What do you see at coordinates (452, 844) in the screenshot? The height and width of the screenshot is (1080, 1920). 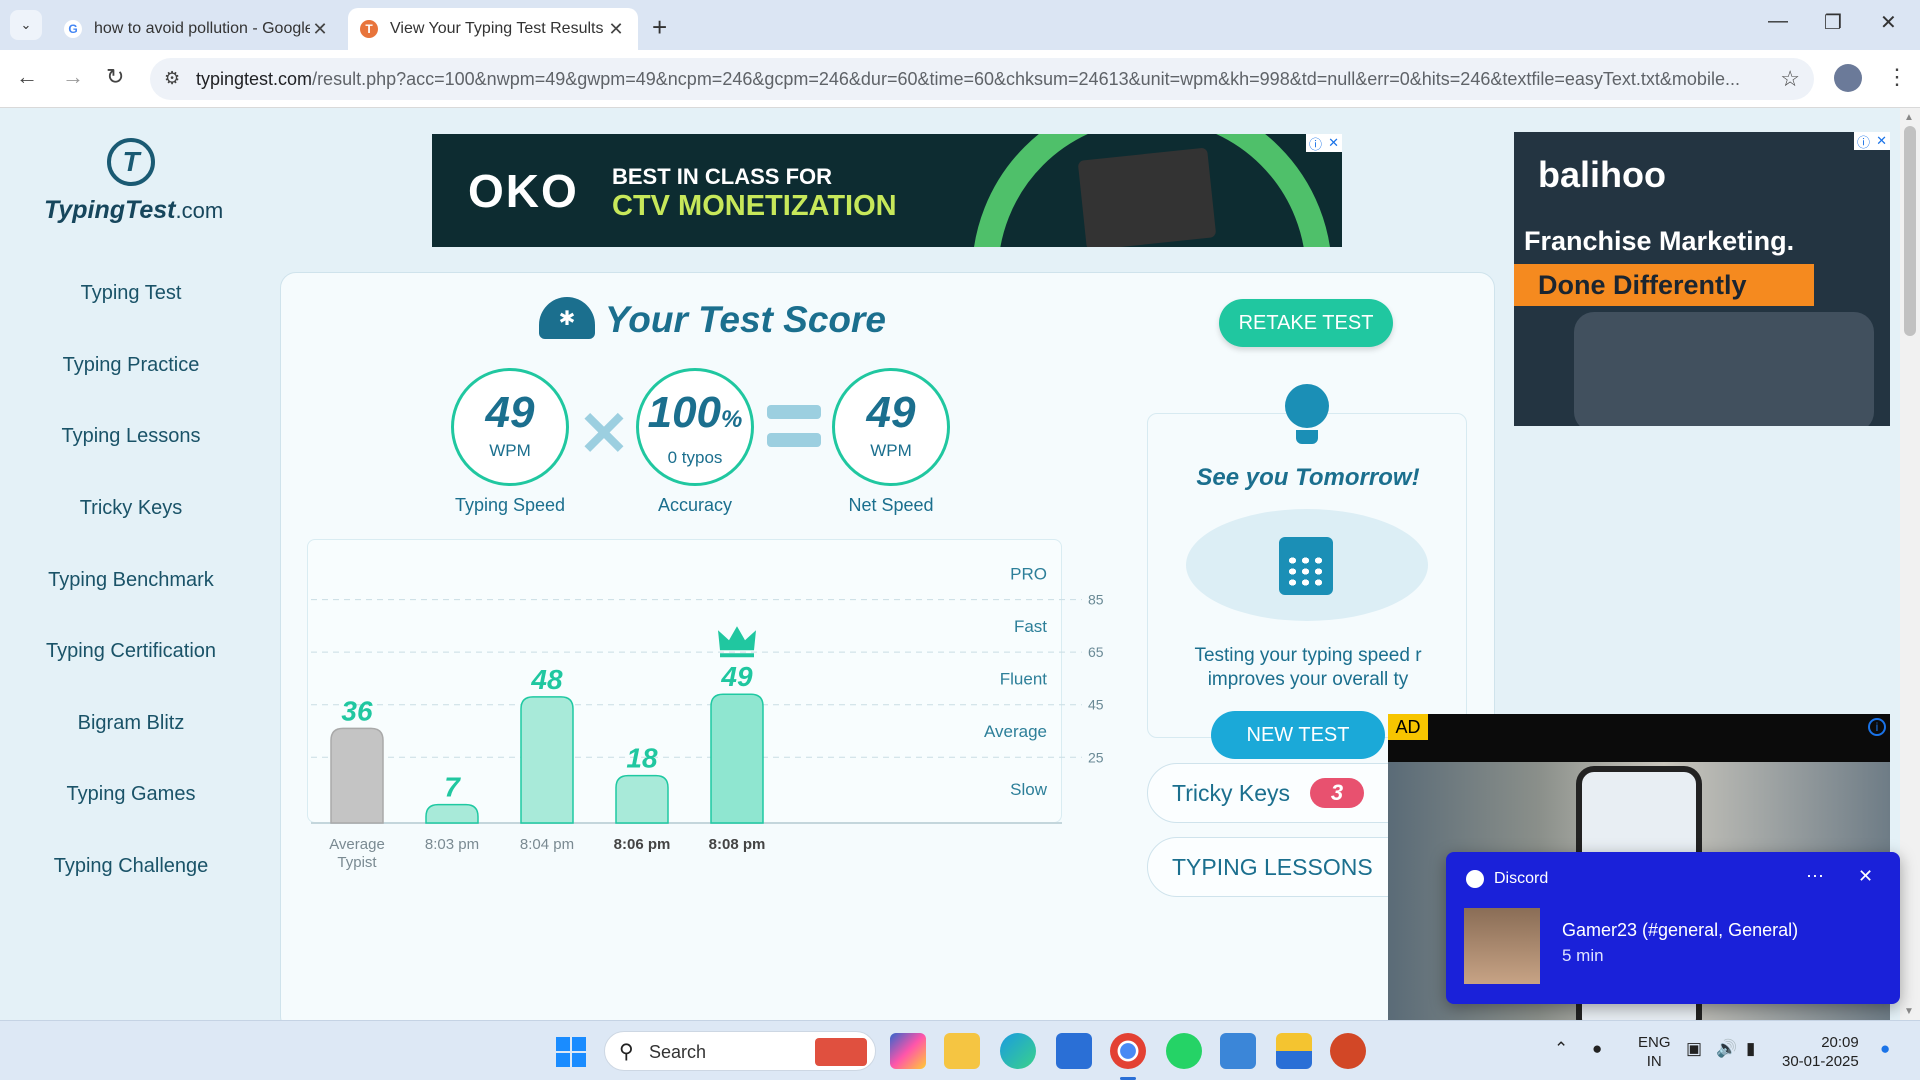 I see `chart-category-label: 8:03 pm` at bounding box center [452, 844].